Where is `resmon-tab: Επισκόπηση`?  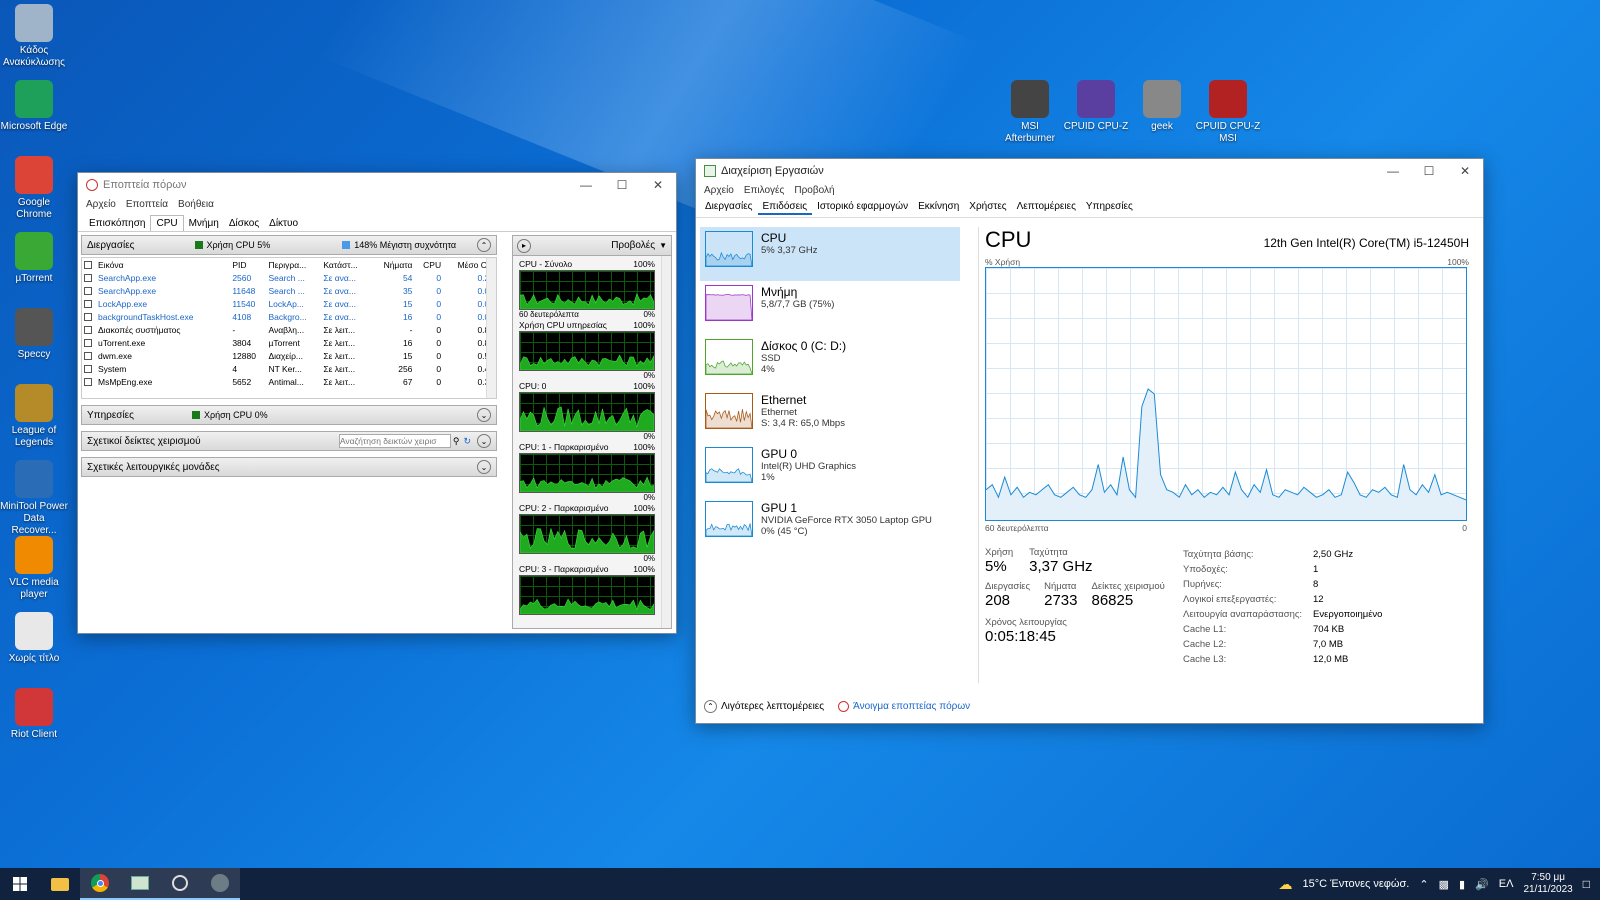
resmon-tab: Επισκόπηση is located at coordinates (117, 223).